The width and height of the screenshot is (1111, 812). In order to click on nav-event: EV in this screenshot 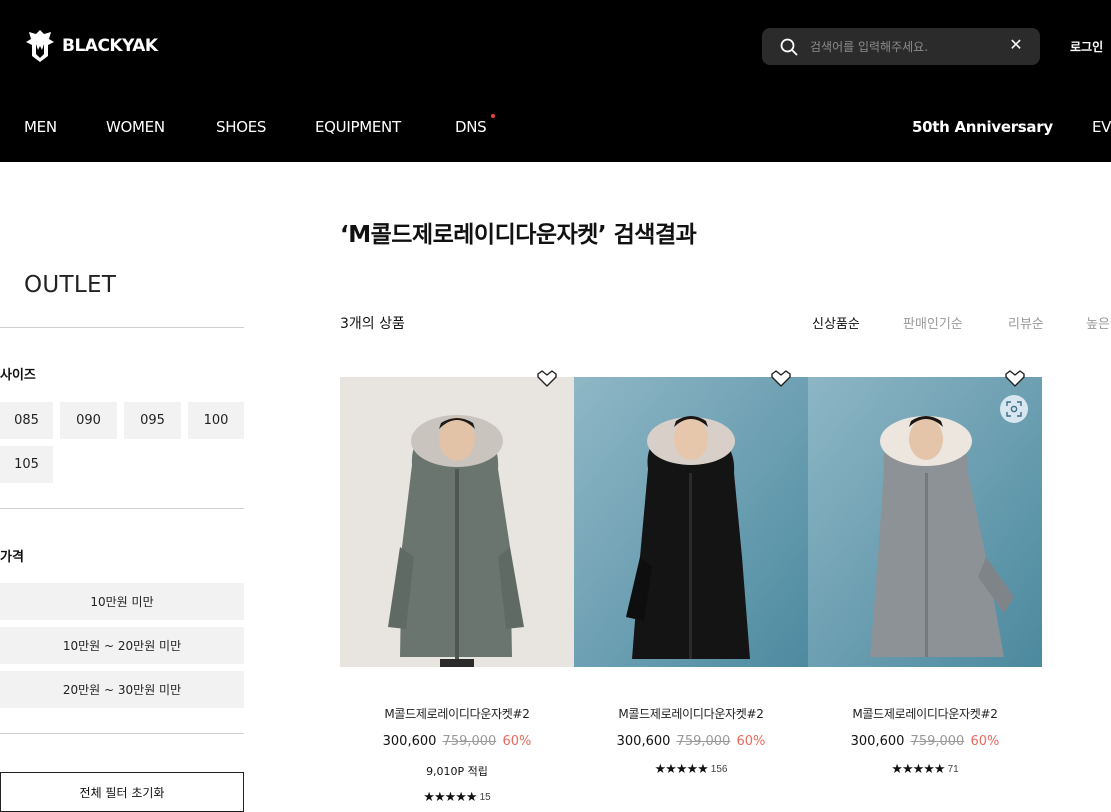, I will do `click(1101, 127)`.